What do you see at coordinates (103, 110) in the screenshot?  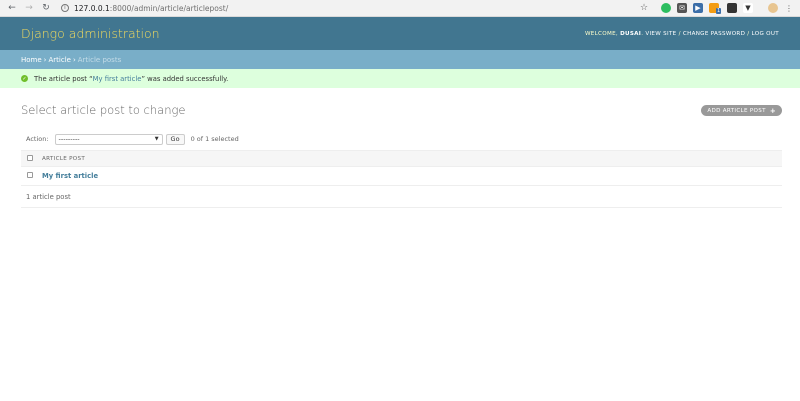 I see `page-title: Select article post to change` at bounding box center [103, 110].